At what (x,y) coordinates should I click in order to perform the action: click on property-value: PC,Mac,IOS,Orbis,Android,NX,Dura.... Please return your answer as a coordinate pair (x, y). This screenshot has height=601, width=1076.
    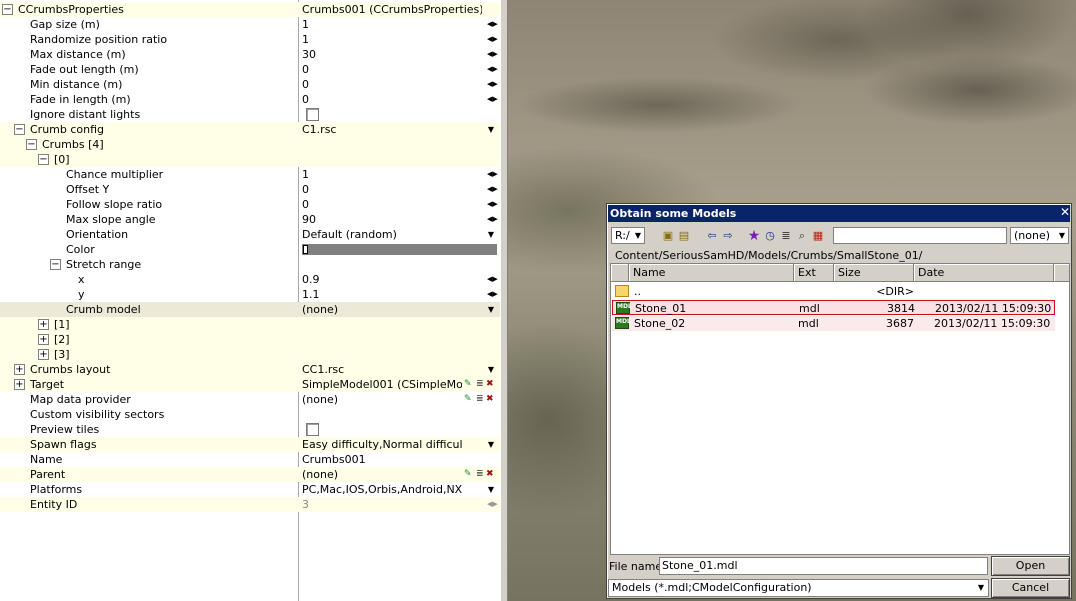
    Looking at the image, I should click on (382, 489).